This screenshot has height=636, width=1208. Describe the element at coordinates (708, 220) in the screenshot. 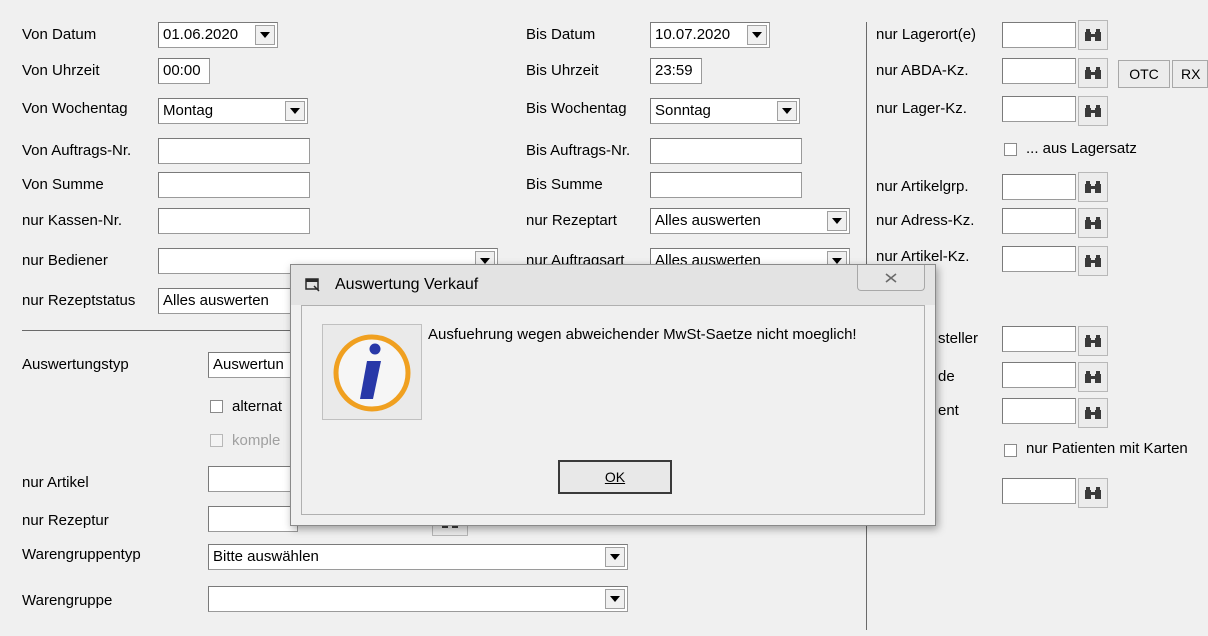

I see `nur-rezeptart-value: Alles auswerten` at that location.